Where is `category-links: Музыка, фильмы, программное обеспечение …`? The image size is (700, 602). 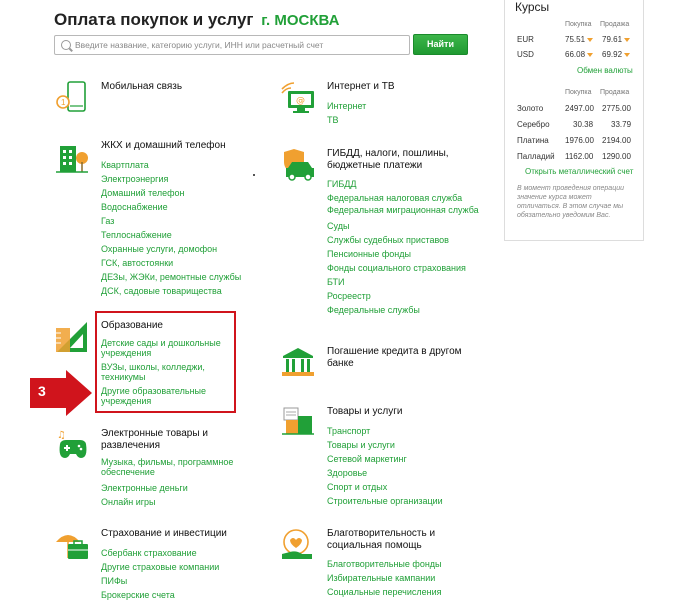
category-links: Музыка, фильмы, программное обеспечение … is located at coordinates (181, 483).